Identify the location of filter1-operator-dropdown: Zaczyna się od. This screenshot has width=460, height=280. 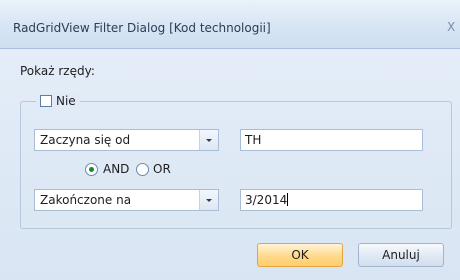
(126, 140).